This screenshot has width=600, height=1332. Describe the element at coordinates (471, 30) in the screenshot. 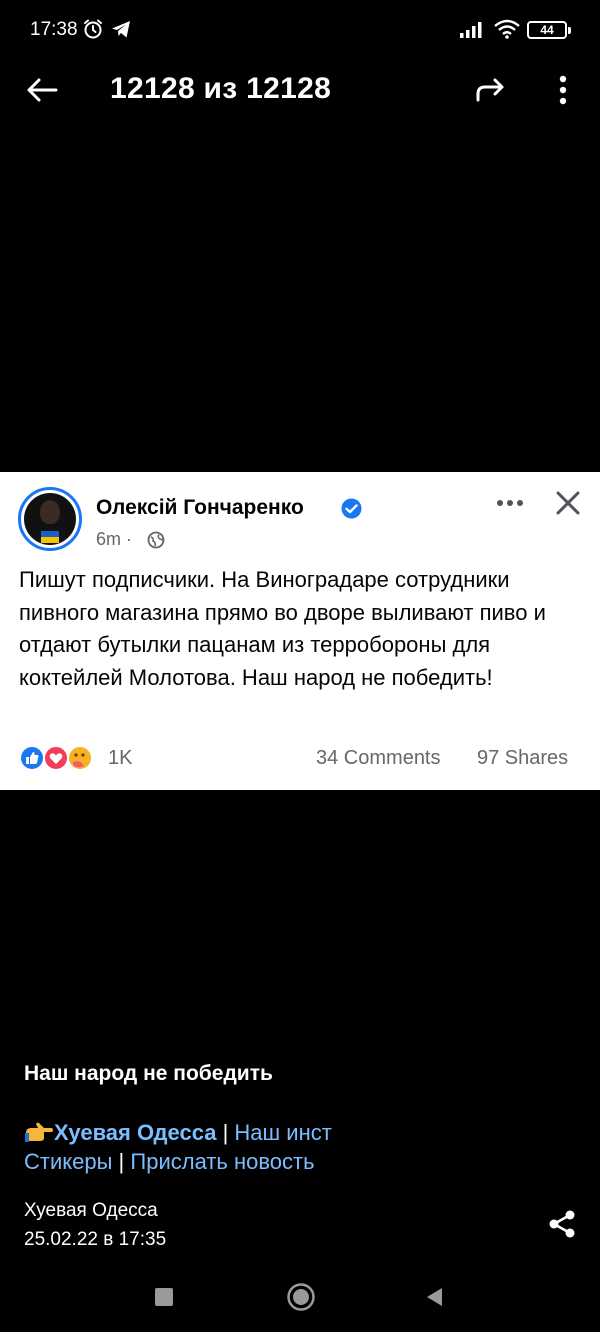

I see `signal-icon` at that location.